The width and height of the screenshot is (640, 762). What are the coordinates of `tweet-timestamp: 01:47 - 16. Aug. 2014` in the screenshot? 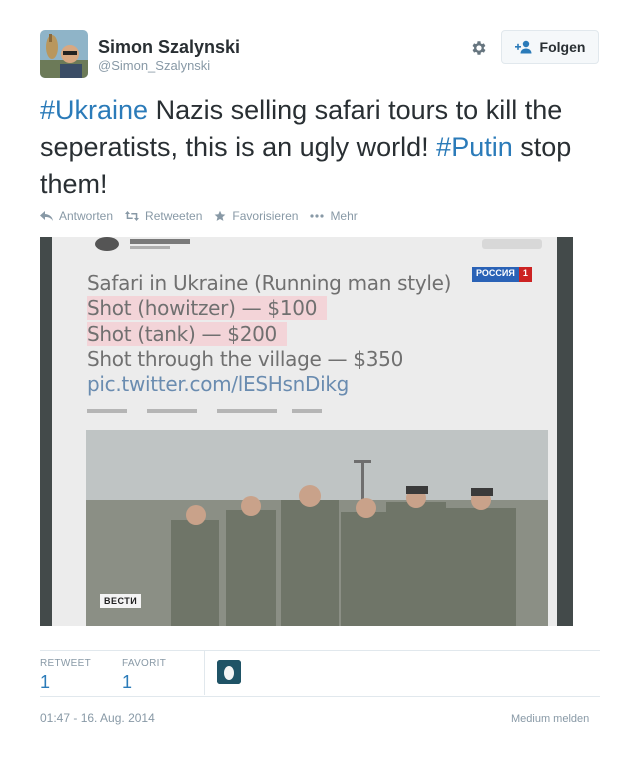 It's located at (97, 718).